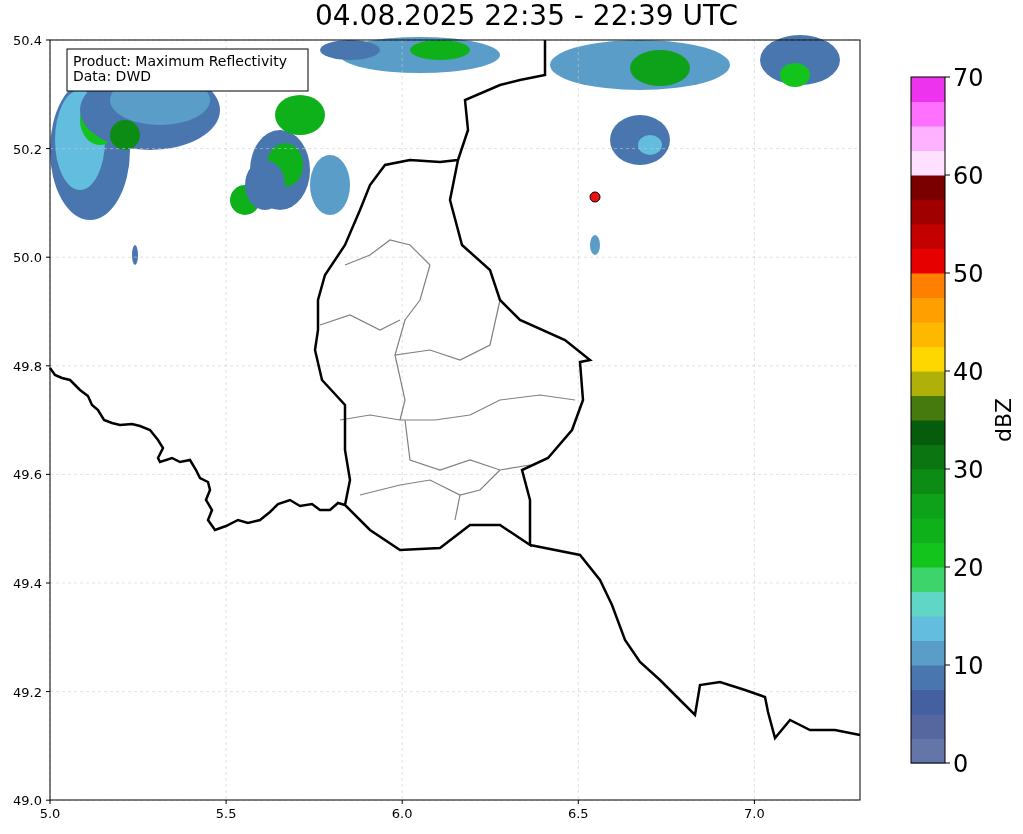 The width and height of the screenshot is (1023, 834). Describe the element at coordinates (27, 366) in the screenshot. I see `y-tick-label: 49.8` at that location.